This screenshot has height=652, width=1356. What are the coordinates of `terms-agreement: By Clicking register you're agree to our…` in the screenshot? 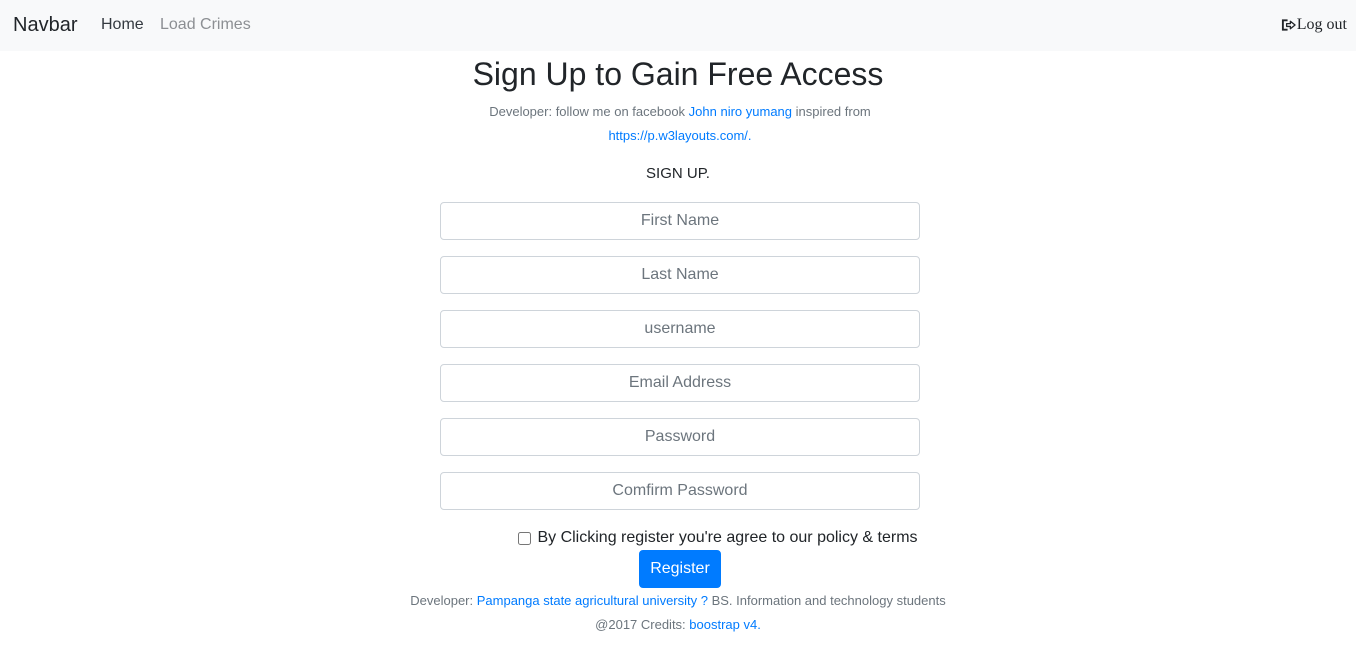 It's located at (678, 538).